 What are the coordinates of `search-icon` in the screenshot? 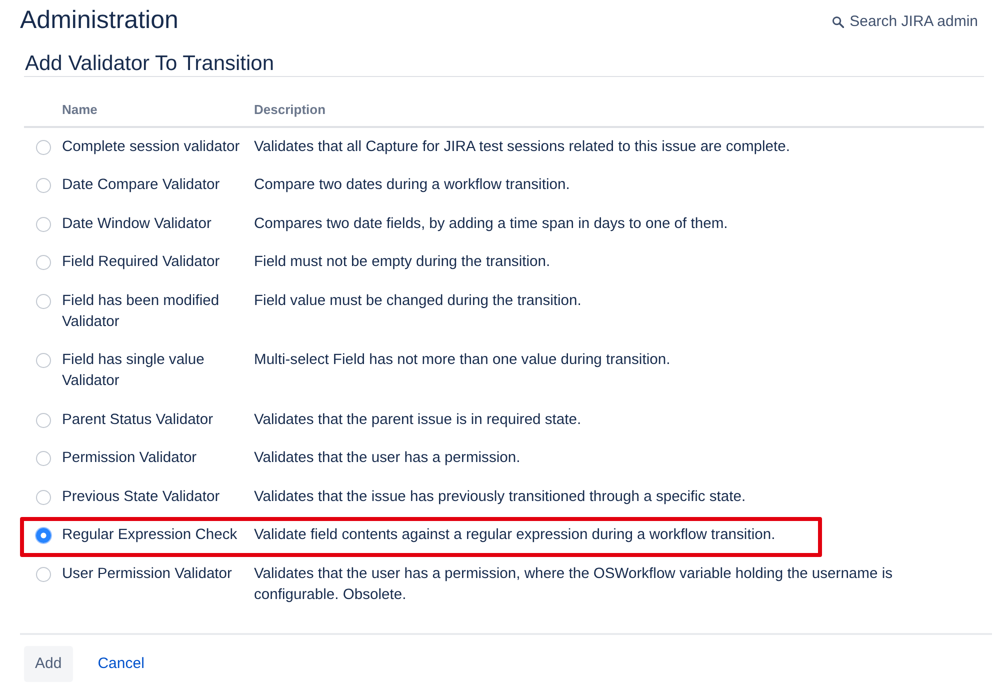 It's located at (838, 22).